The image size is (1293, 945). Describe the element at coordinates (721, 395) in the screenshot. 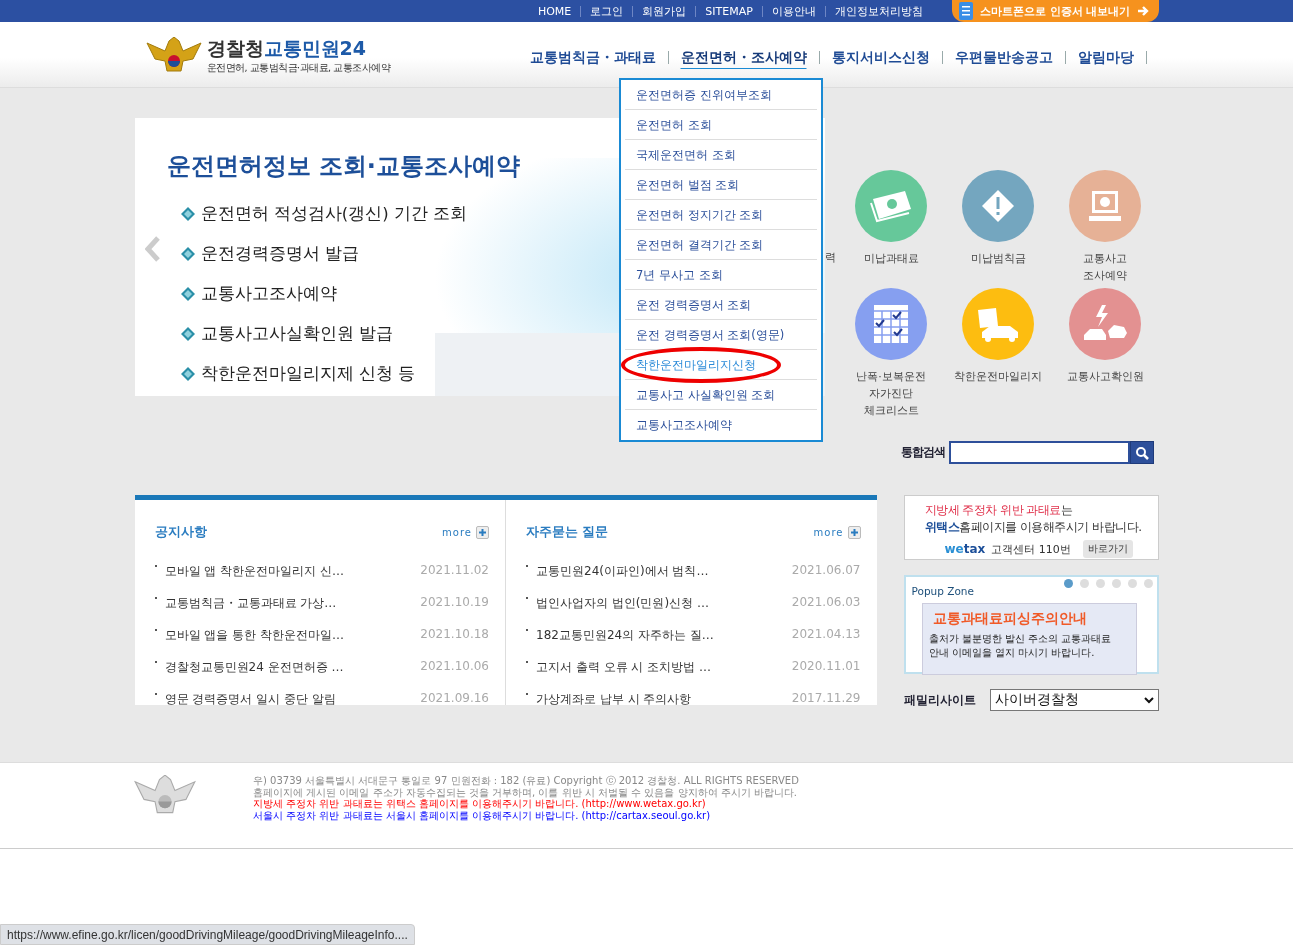

I see `dropdown-menu-item: 교통사고 사실확인원 조회` at that location.